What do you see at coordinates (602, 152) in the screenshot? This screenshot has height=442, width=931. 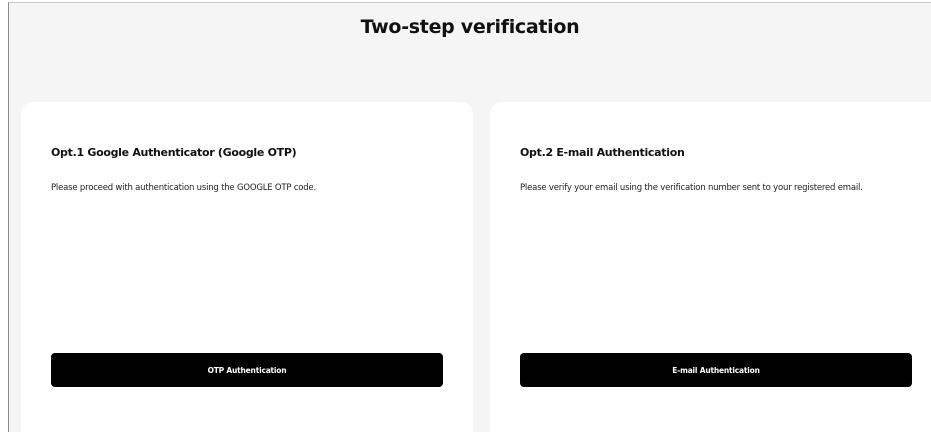 I see `email-option-title: Opt.2 E-mail Authentication` at bounding box center [602, 152].